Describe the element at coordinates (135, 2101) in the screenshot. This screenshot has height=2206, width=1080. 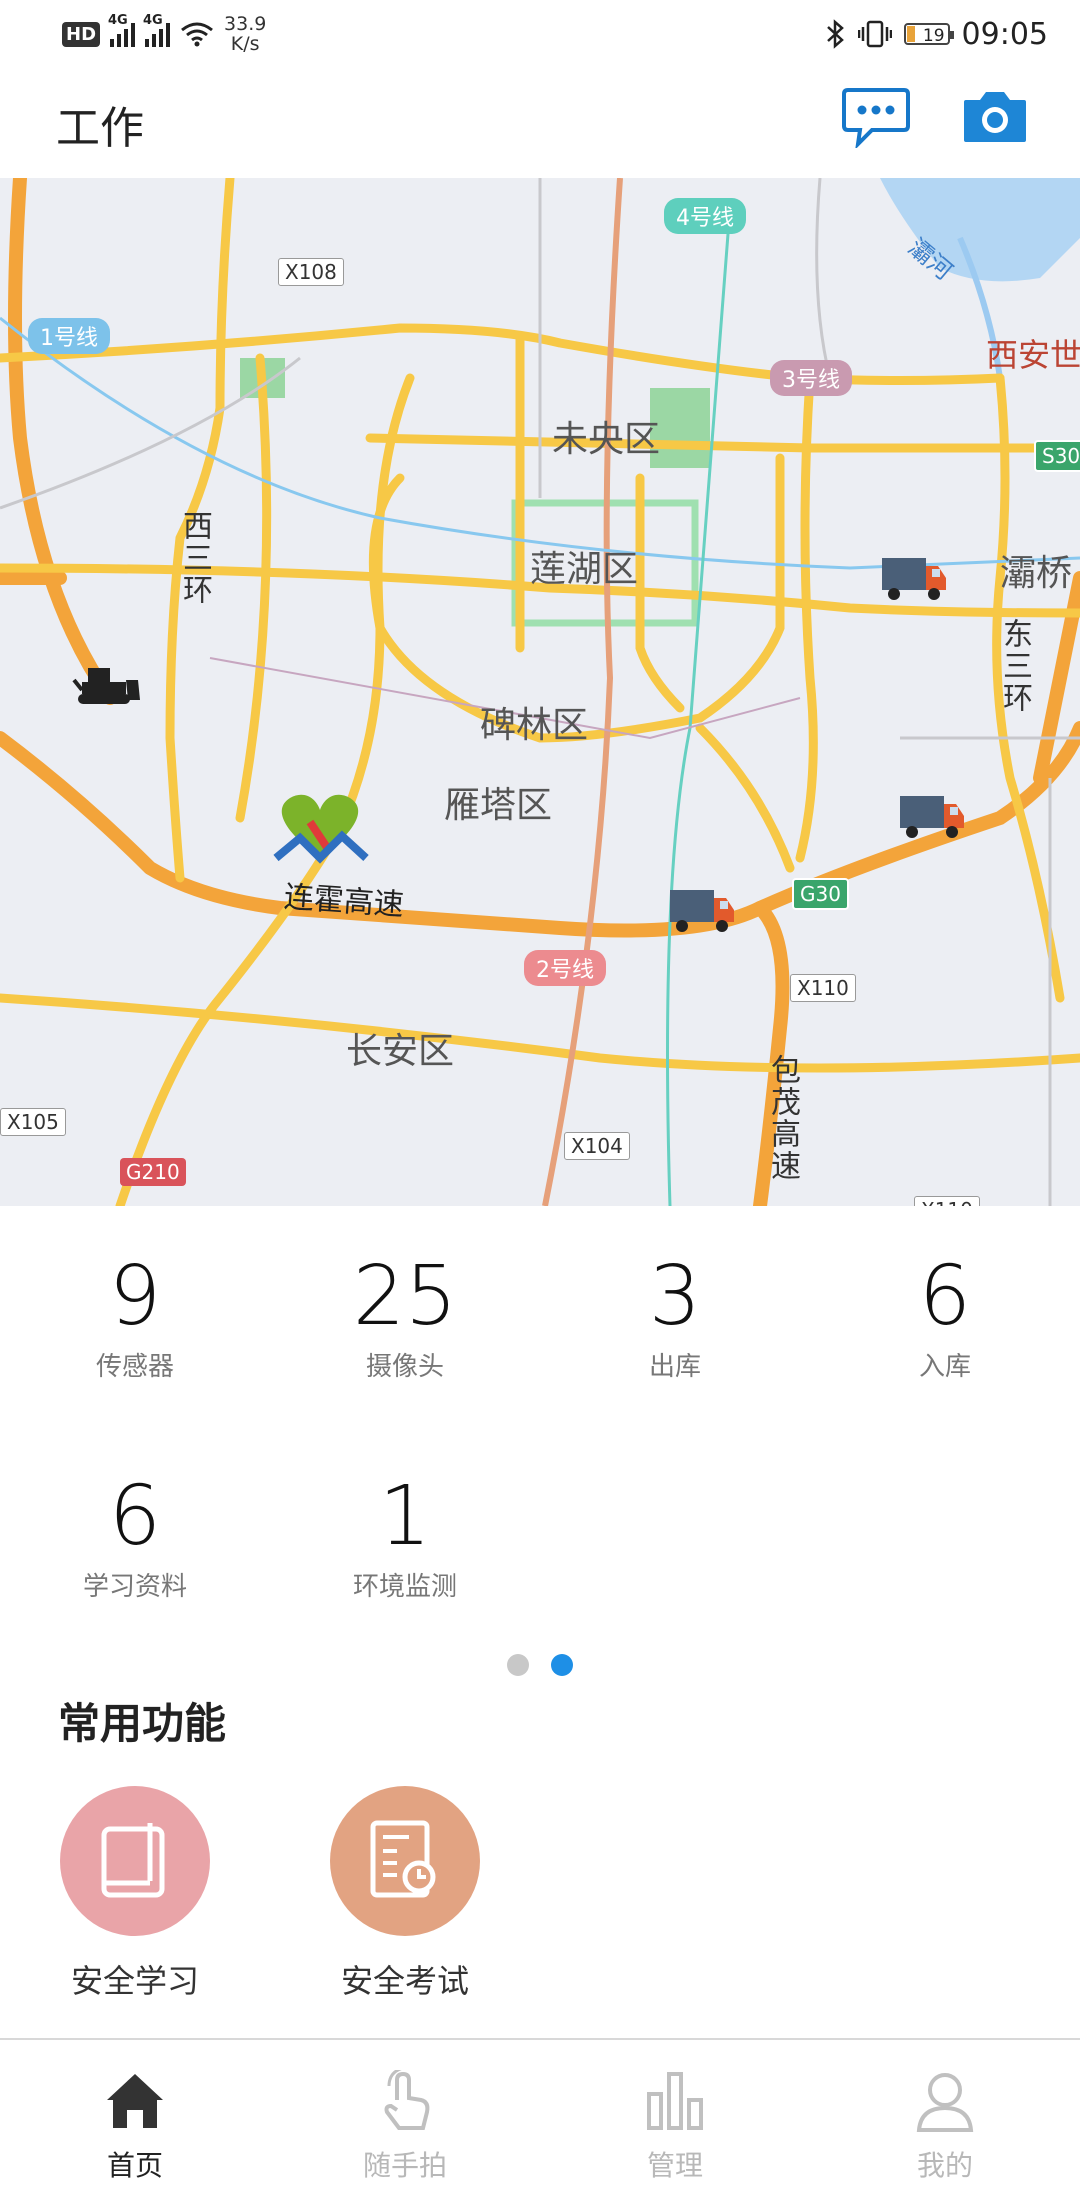
I see `home-icon` at that location.